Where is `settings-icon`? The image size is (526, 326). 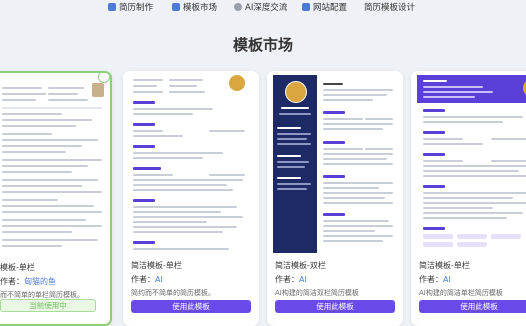 settings-icon is located at coordinates (306, 7).